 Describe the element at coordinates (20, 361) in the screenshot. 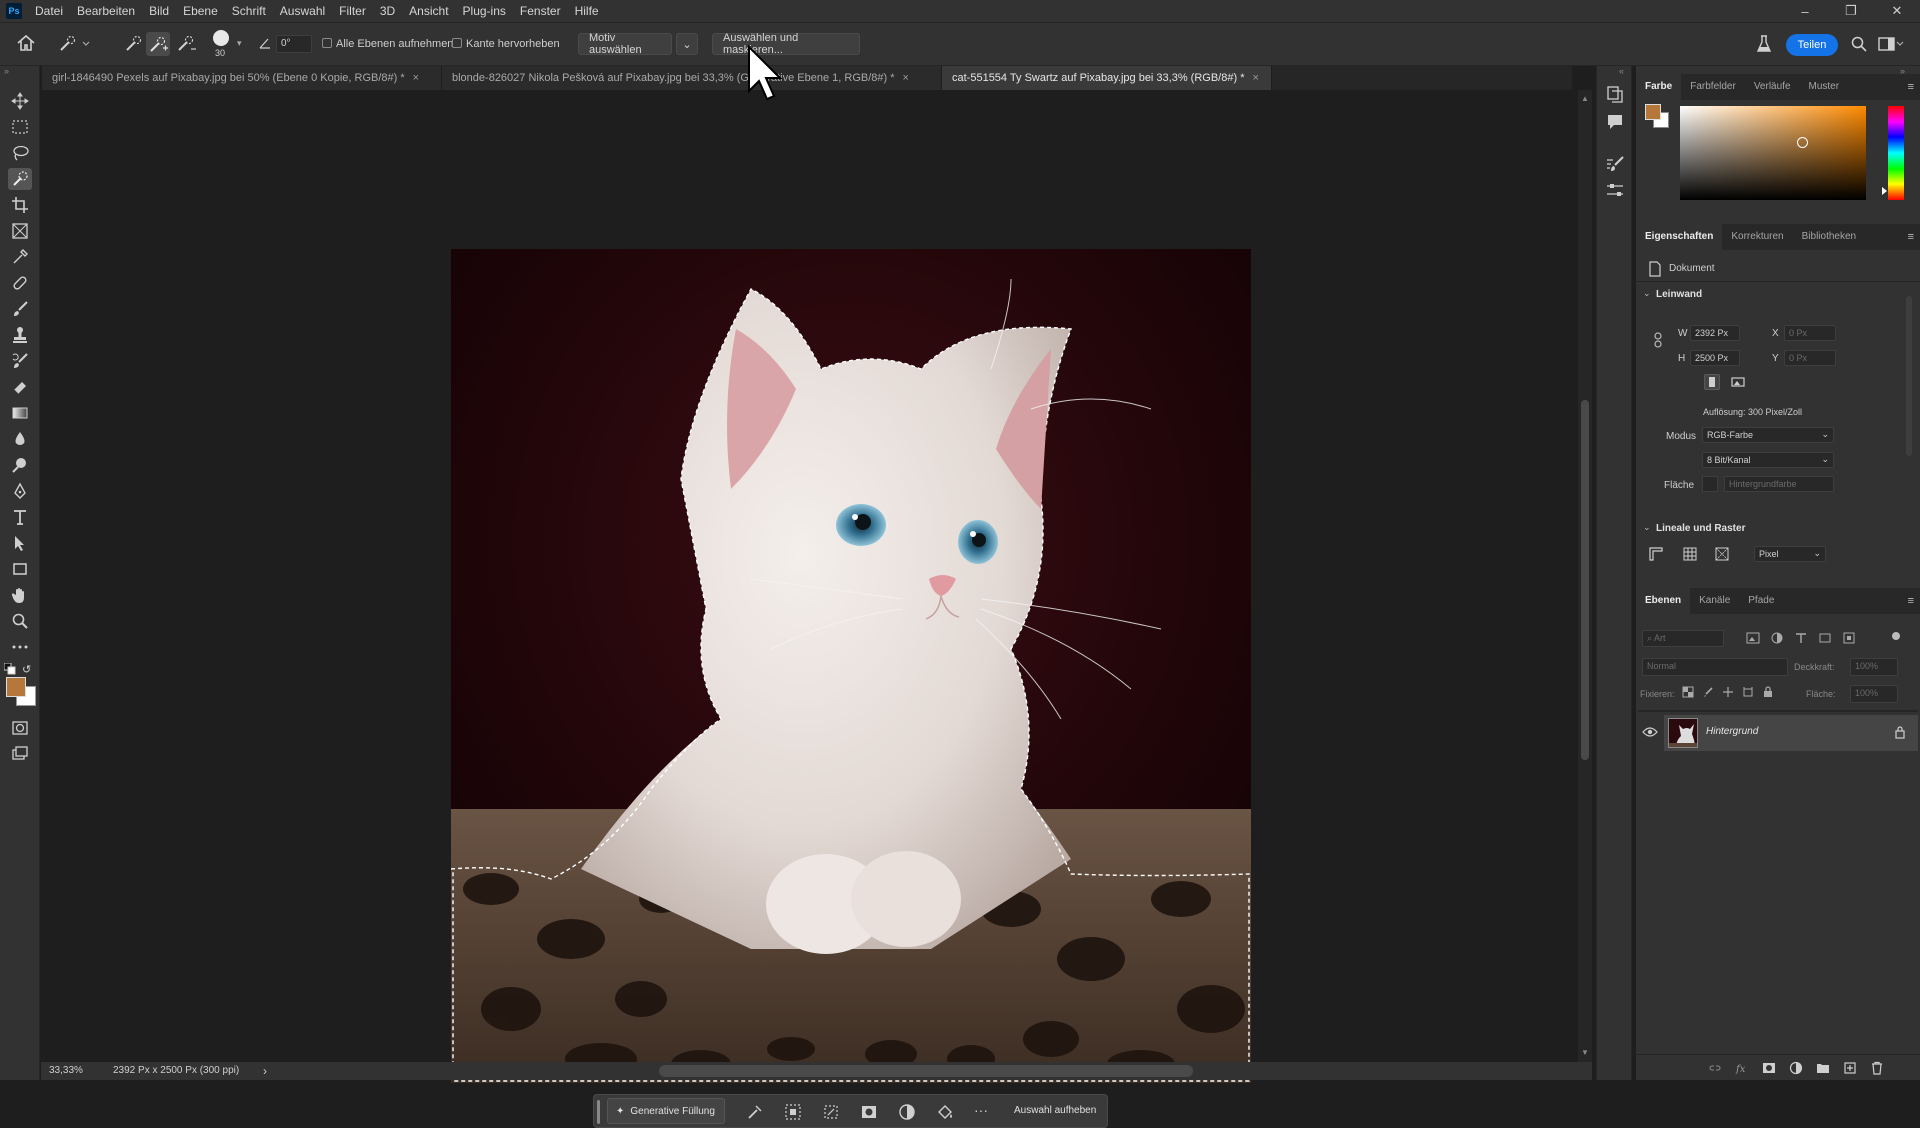

I see `history-brush-tool-icon` at that location.